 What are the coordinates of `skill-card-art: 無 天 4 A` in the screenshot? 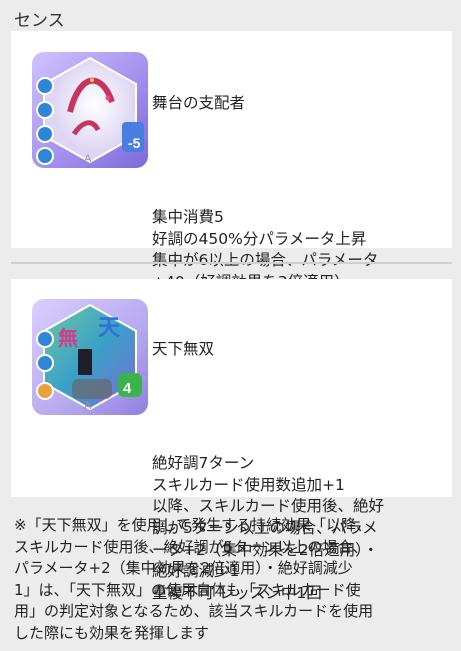 It's located at (90, 357).